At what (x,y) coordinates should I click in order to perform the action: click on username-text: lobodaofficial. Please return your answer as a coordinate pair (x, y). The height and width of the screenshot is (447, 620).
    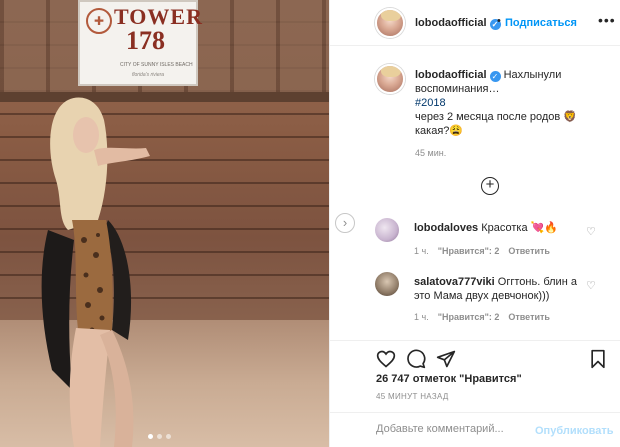
    Looking at the image, I should click on (451, 23).